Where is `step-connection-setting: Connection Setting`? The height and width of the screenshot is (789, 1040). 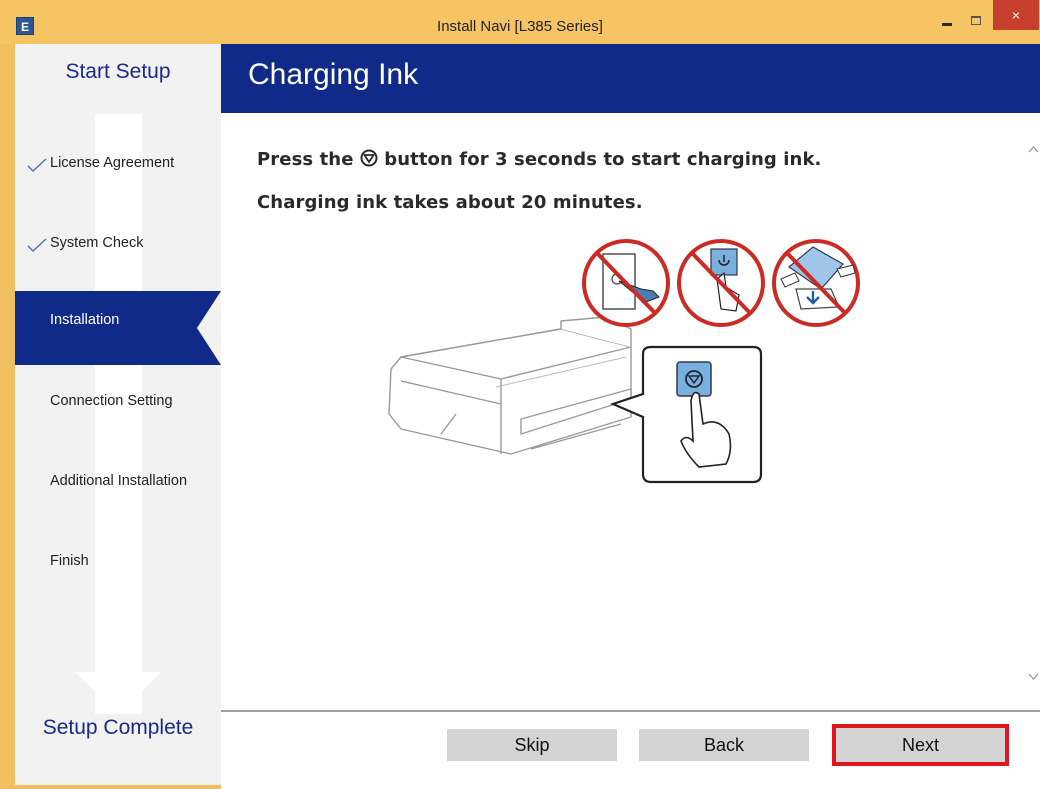
step-connection-setting: Connection Setting is located at coordinates (118, 405).